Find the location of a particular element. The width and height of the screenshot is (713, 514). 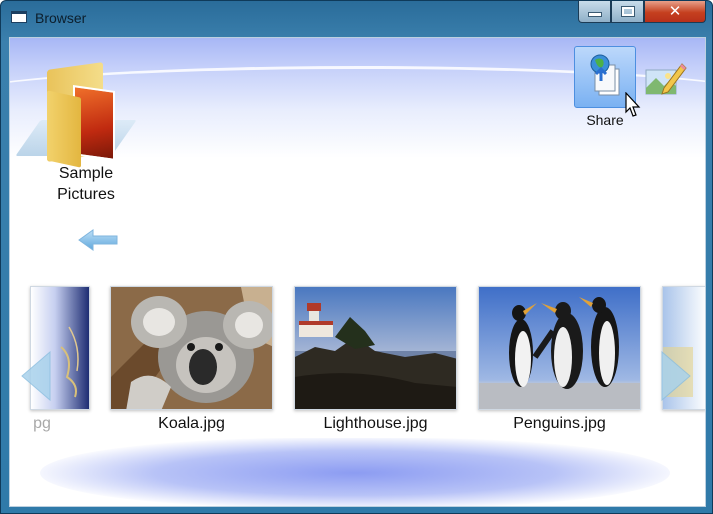

close-icon: ✕ is located at coordinates (675, 11).